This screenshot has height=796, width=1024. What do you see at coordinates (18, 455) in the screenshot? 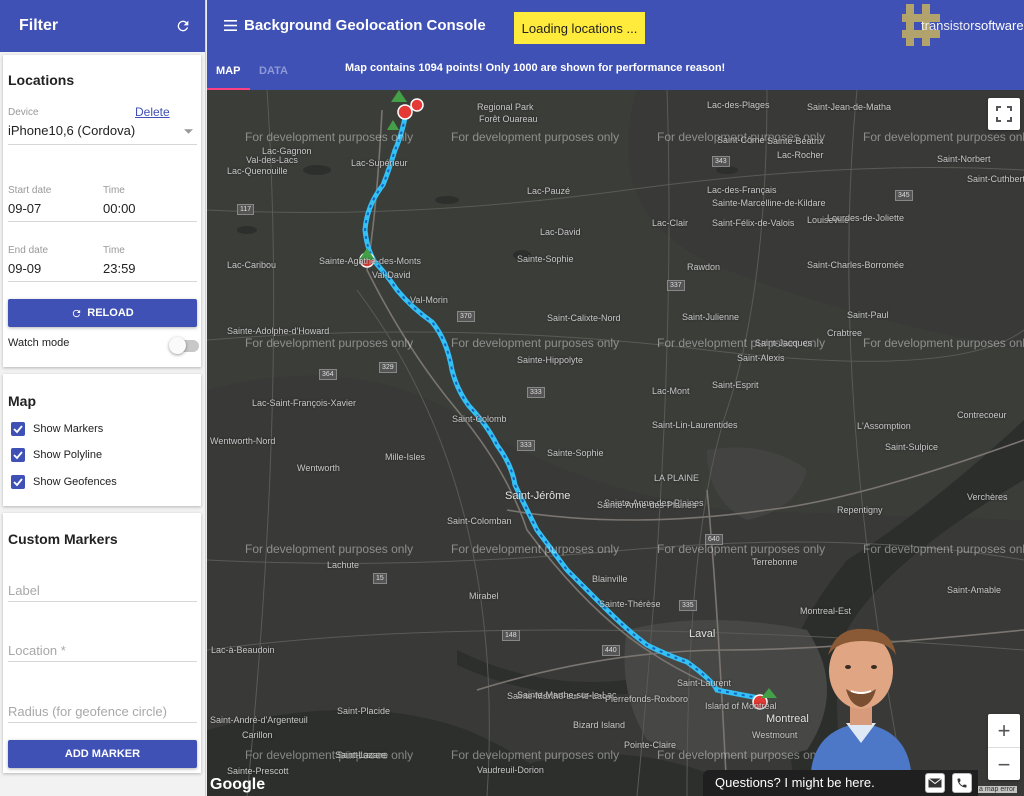
I see `checkbox-checked-icon` at bounding box center [18, 455].